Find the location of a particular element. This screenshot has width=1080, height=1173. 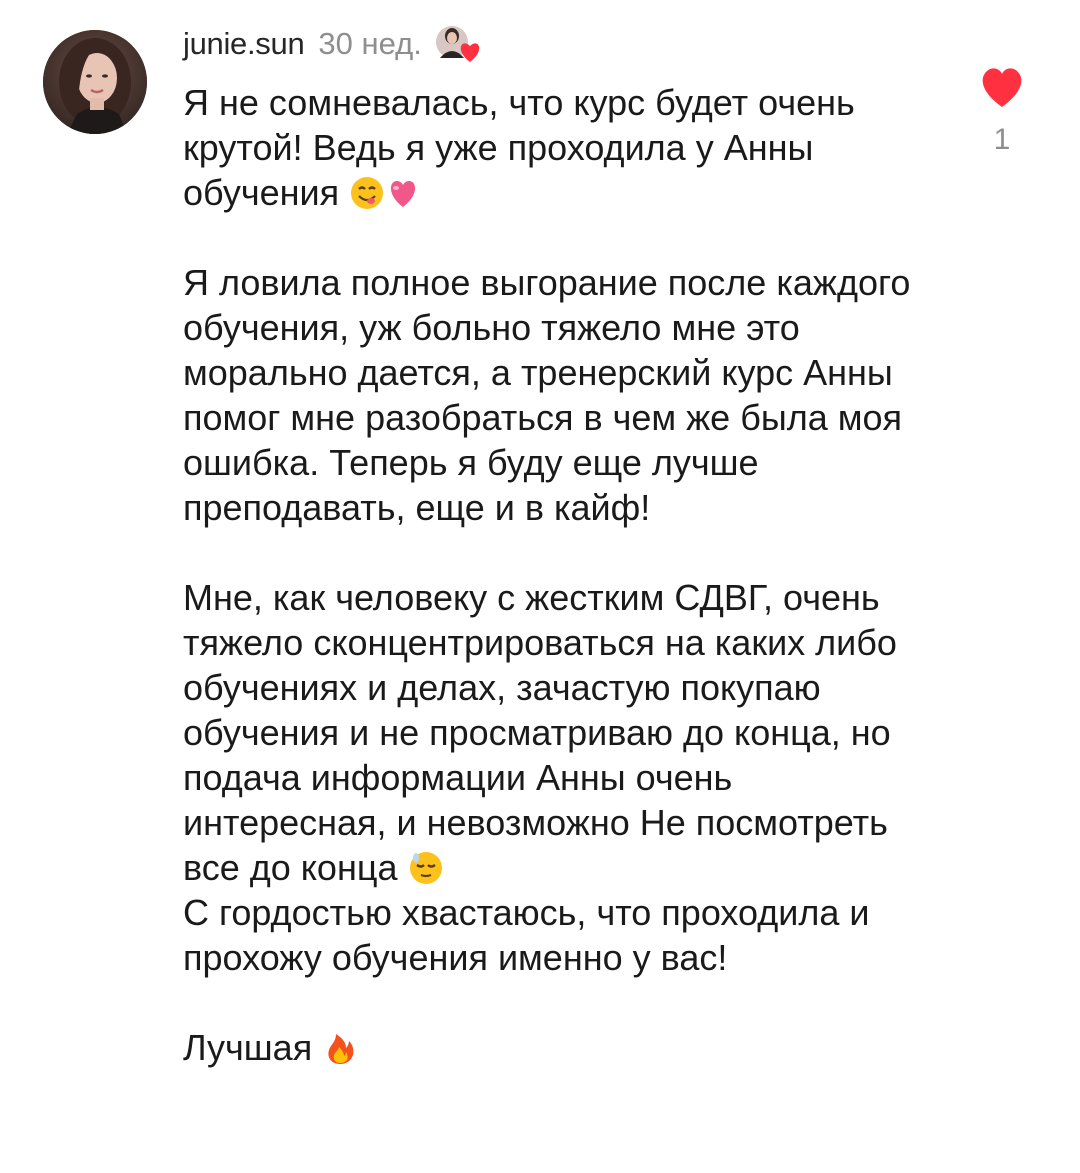

relieved-face-emoji is located at coordinates (426, 868).